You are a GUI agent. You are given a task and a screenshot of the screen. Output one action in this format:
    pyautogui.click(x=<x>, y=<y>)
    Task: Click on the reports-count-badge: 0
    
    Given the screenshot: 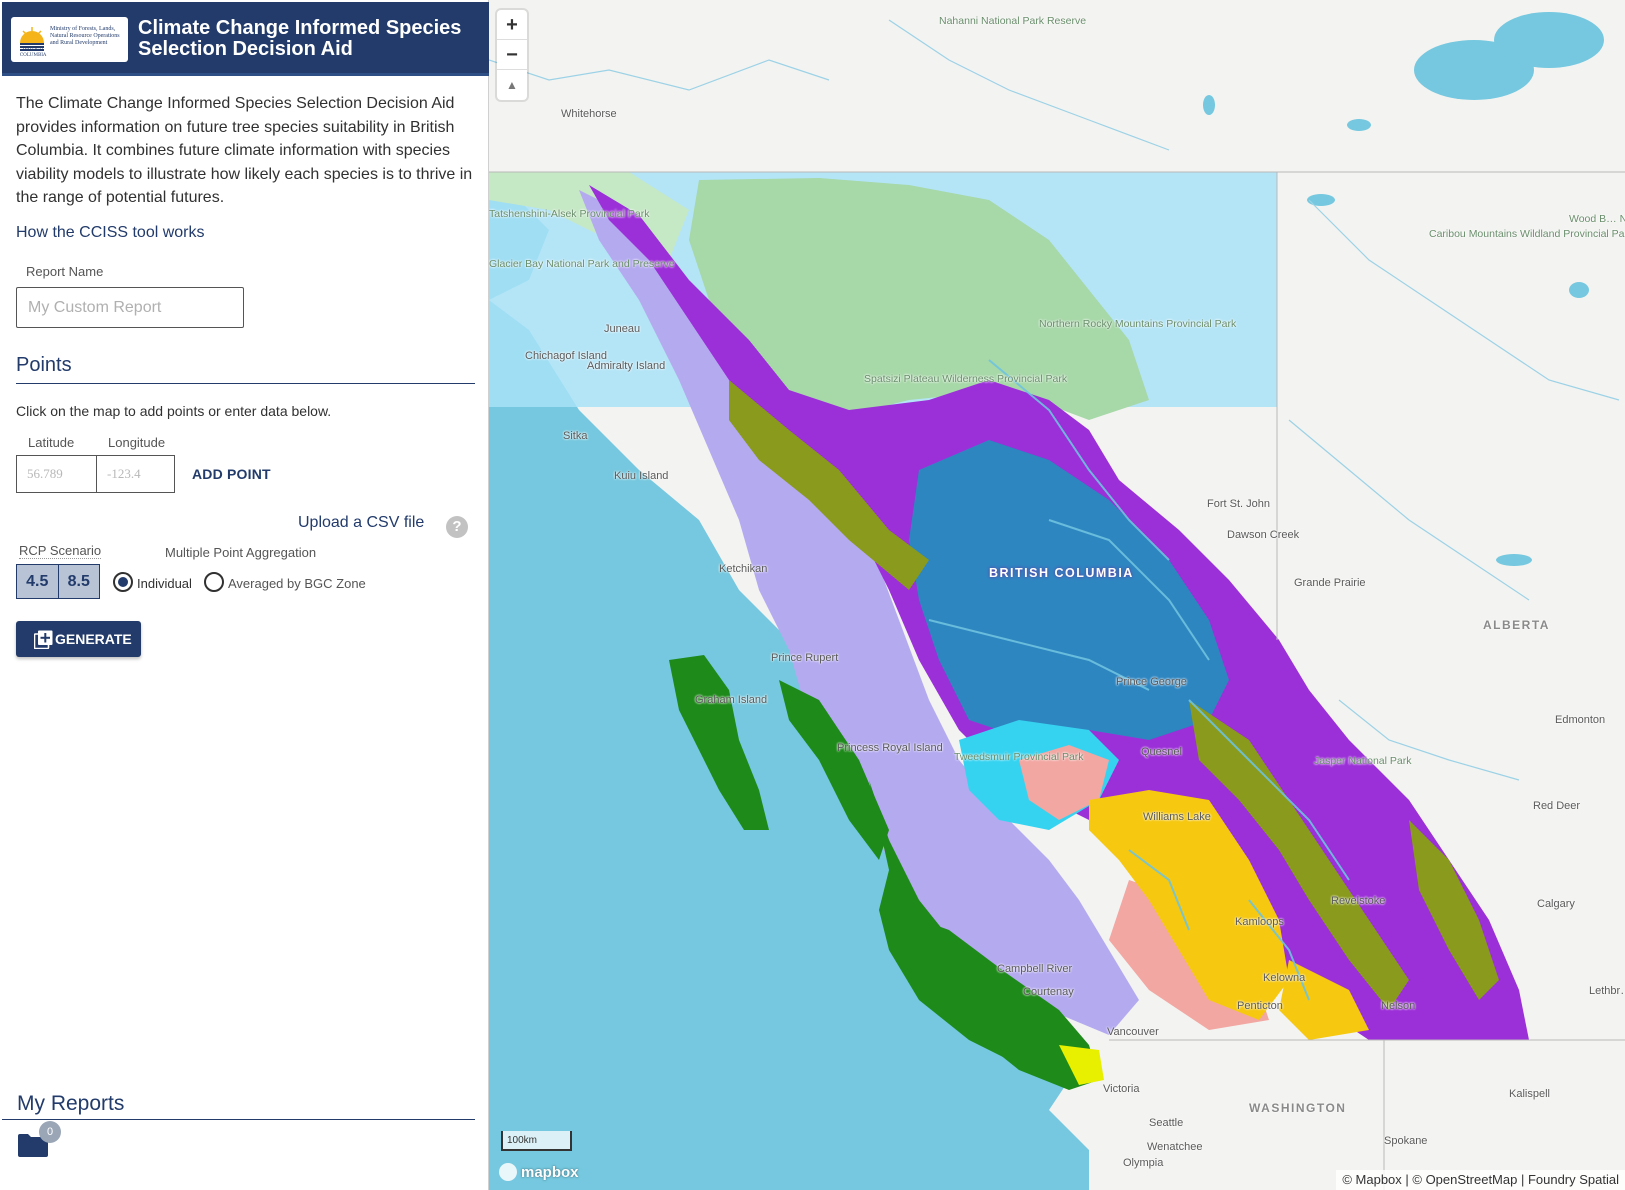 What is the action you would take?
    pyautogui.click(x=50, y=1132)
    